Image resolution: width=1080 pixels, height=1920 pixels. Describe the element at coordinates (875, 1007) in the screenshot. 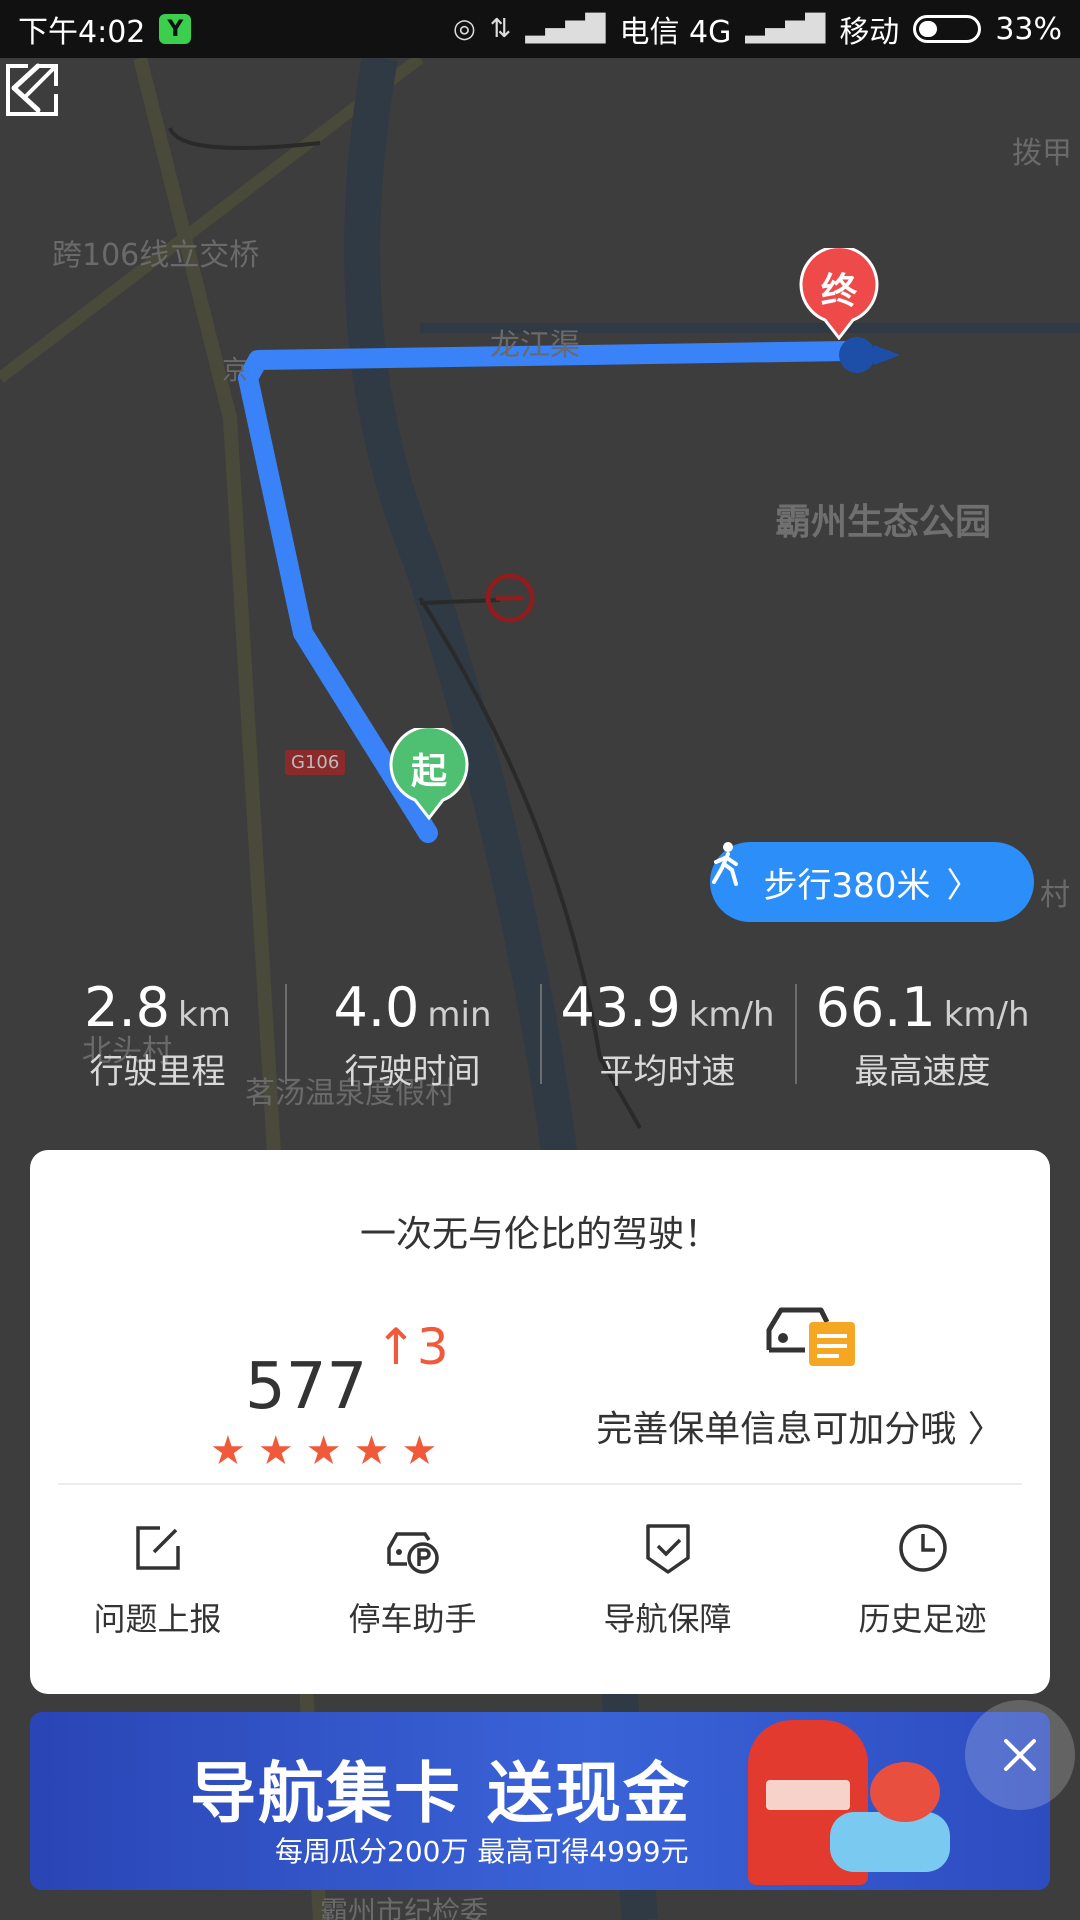

I see `stat-value: 66.1` at that location.